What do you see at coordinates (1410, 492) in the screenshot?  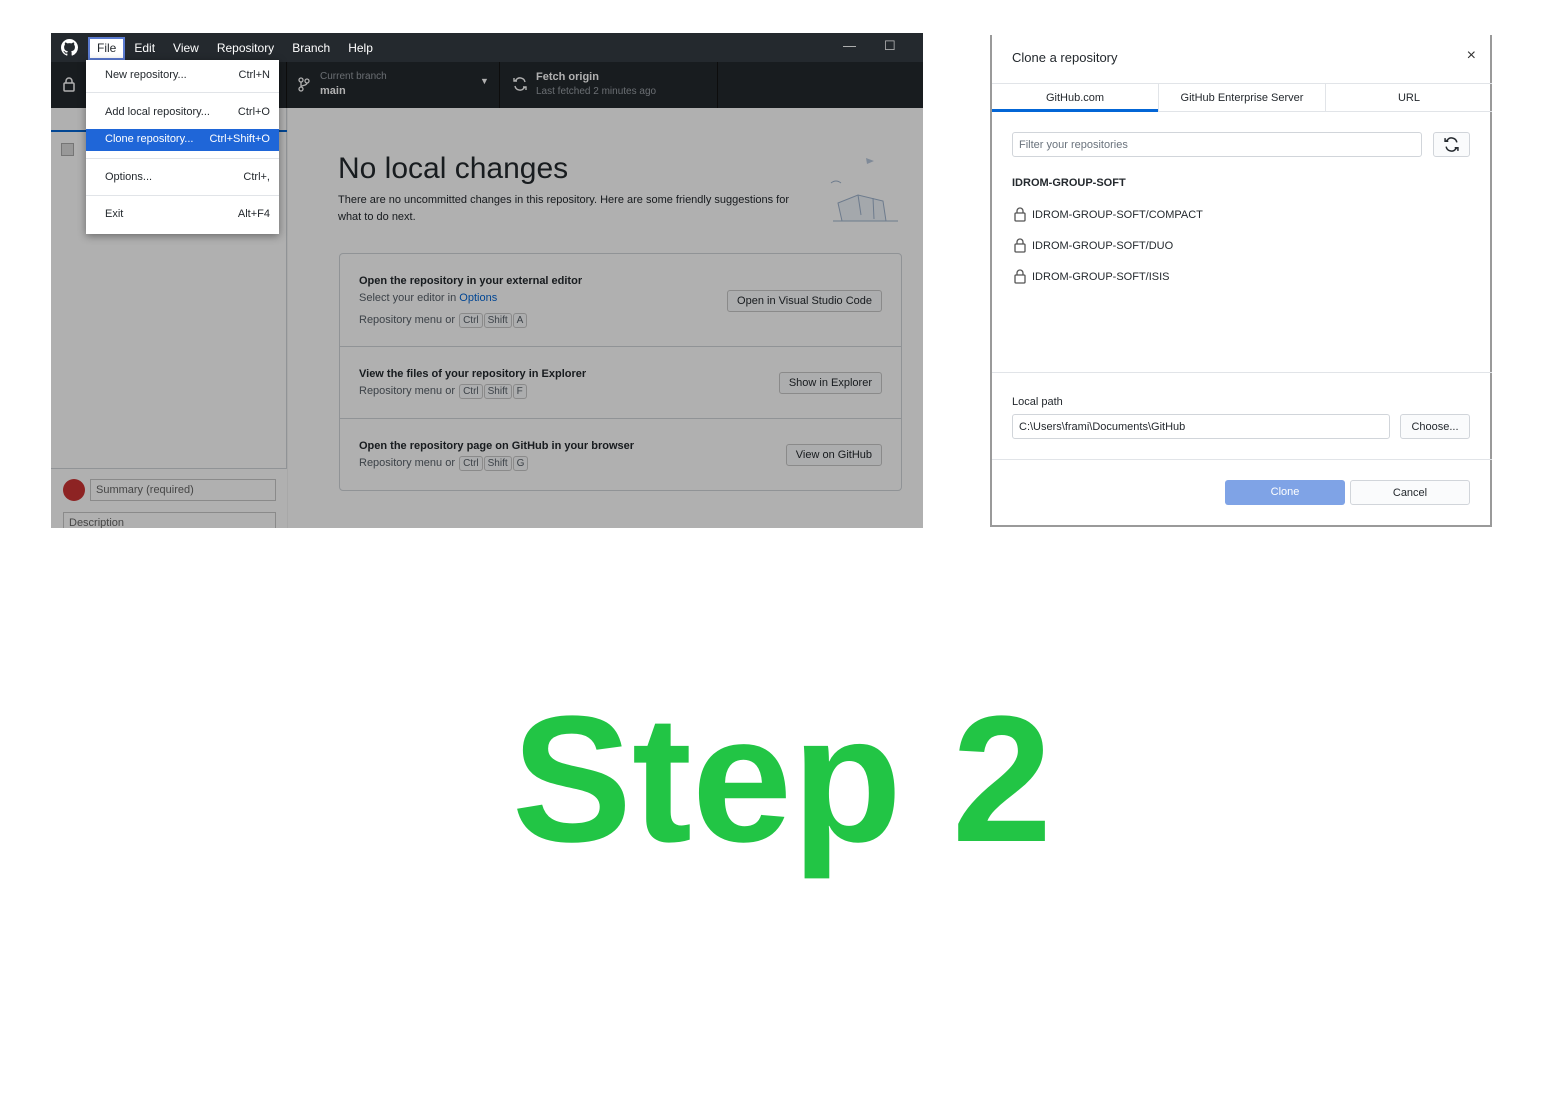 I see `cancel-button: Cancel` at bounding box center [1410, 492].